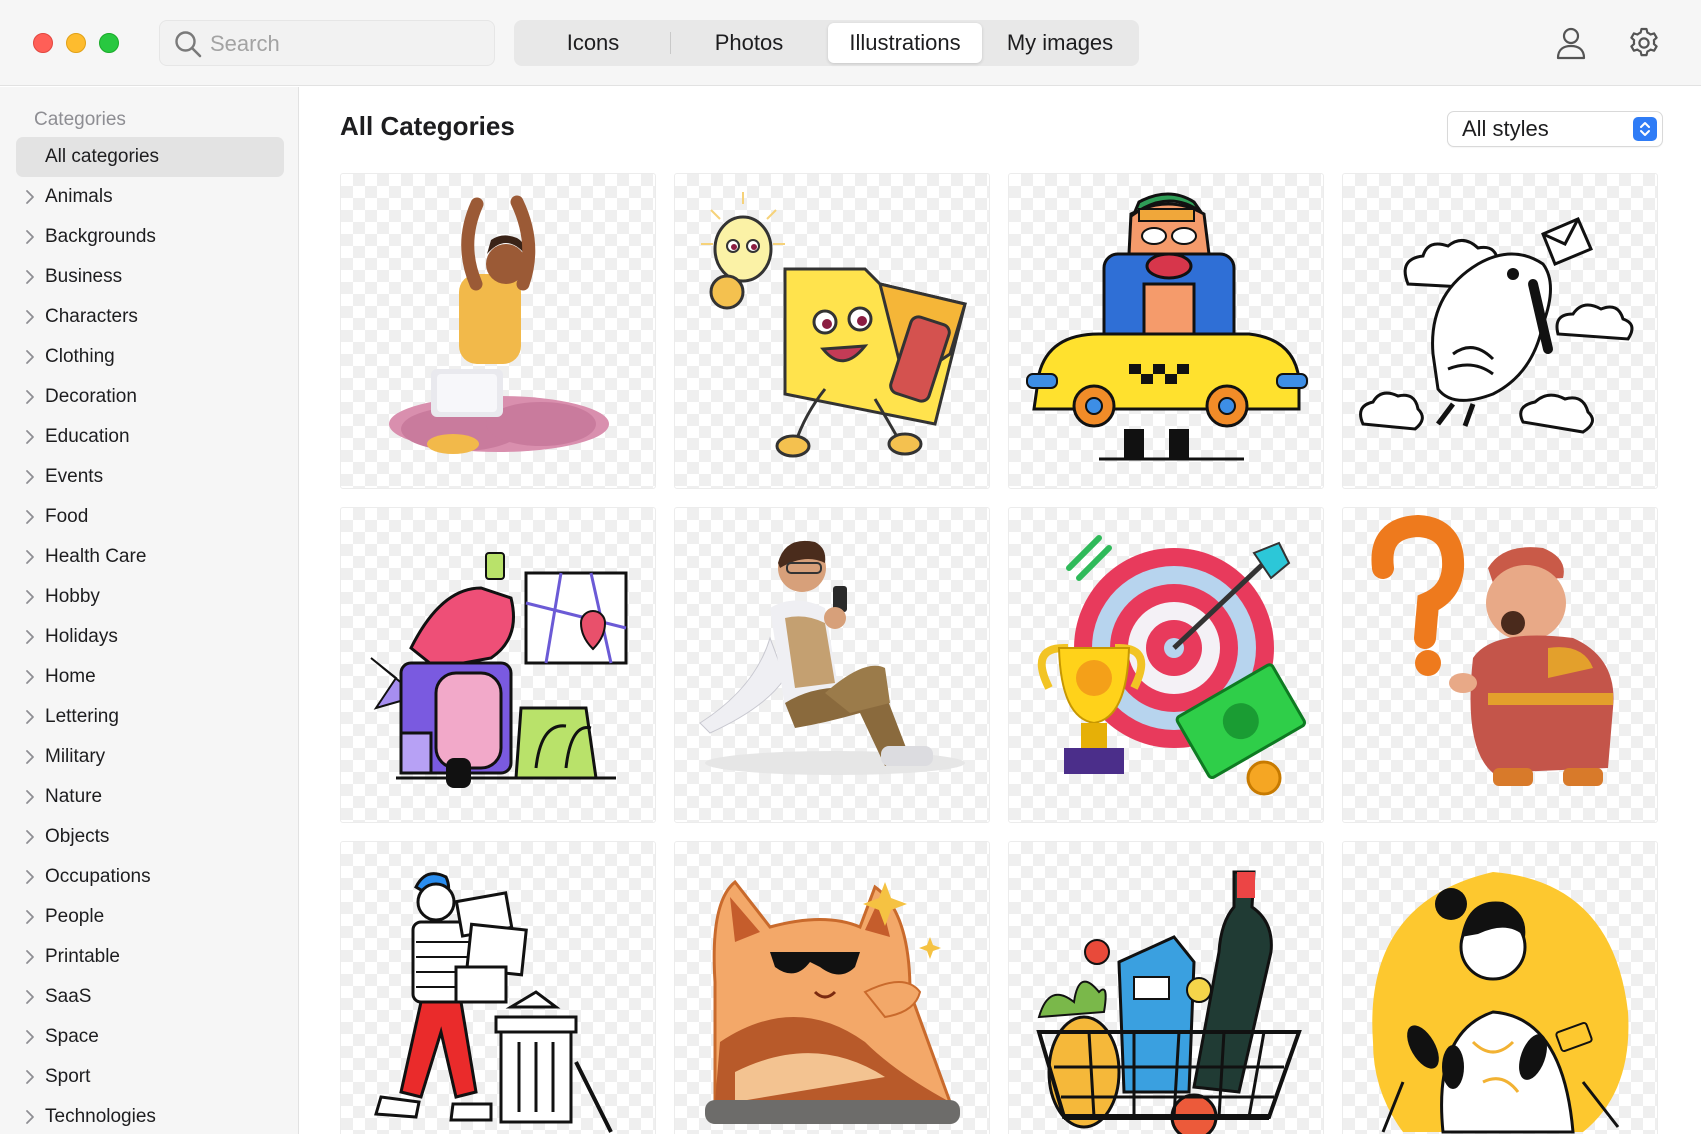 The image size is (1701, 1134). I want to click on cool-cat-illustration, so click(832, 1001).